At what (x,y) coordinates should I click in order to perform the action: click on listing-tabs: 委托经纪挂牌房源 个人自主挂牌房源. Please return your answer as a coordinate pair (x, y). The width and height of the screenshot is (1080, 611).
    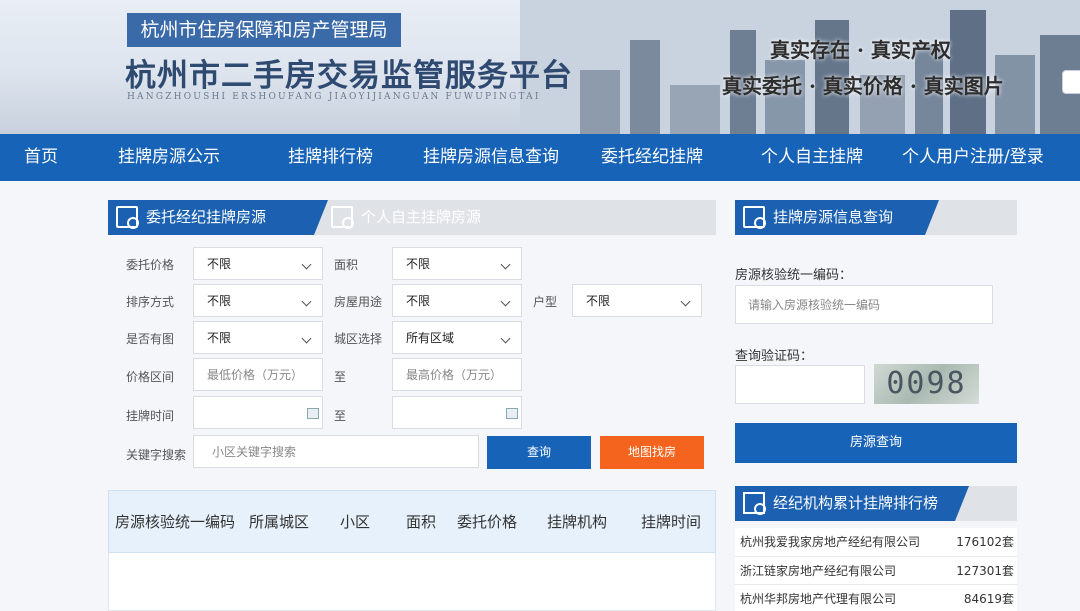
    Looking at the image, I should click on (412, 217).